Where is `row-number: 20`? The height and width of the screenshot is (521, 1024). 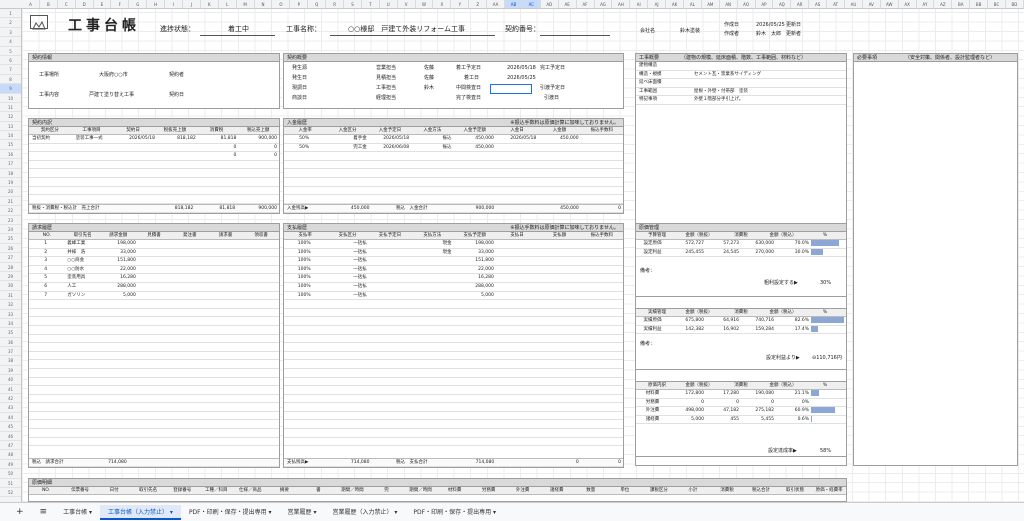 row-number: 20 is located at coordinates (10, 192).